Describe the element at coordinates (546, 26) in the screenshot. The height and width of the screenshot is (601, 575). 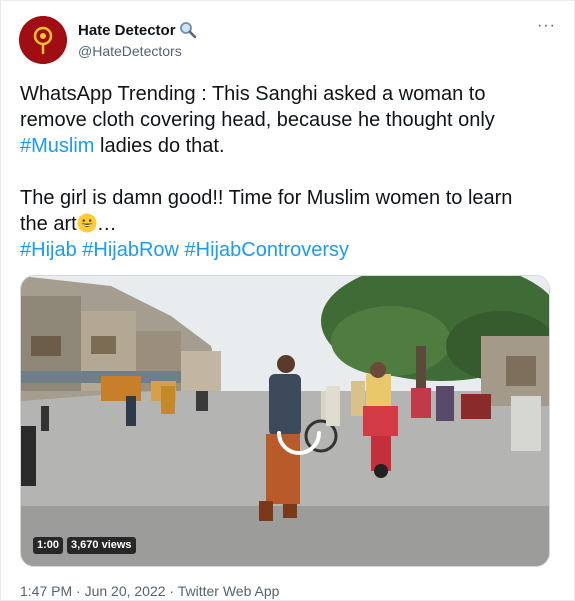
I see `more-options-icon: ···` at that location.